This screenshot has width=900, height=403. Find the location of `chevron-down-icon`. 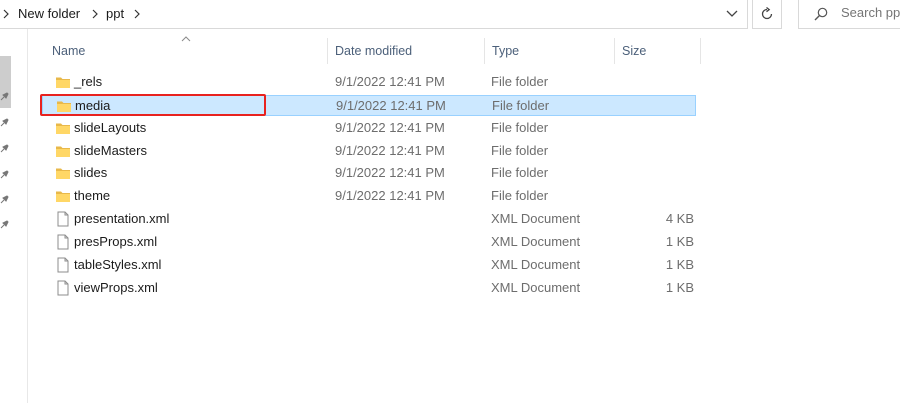

chevron-down-icon is located at coordinates (732, 13).